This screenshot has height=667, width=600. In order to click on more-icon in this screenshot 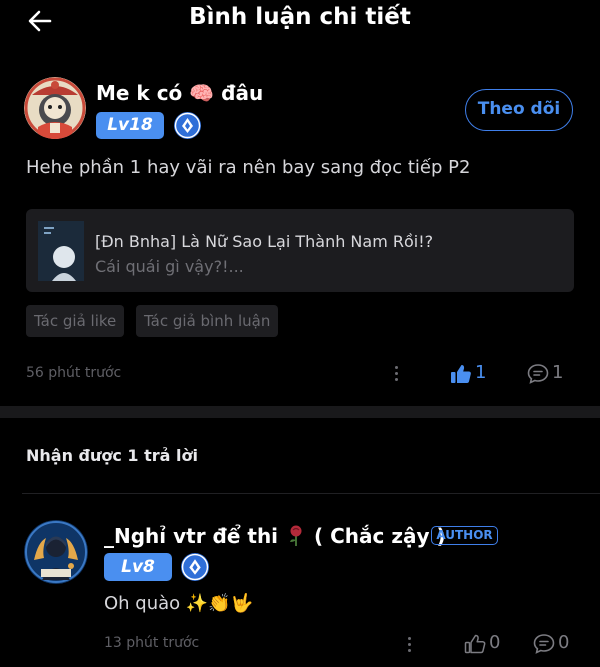, I will do `click(396, 374)`.